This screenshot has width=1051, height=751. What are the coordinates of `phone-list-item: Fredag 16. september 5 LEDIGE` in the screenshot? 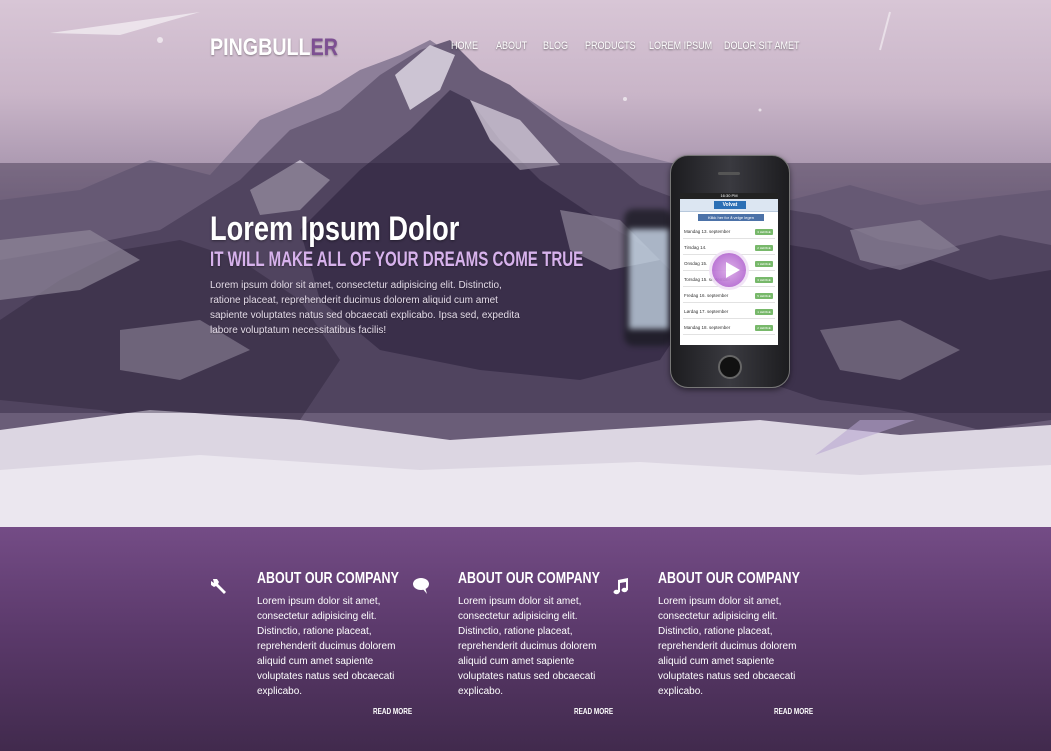 It's located at (729, 296).